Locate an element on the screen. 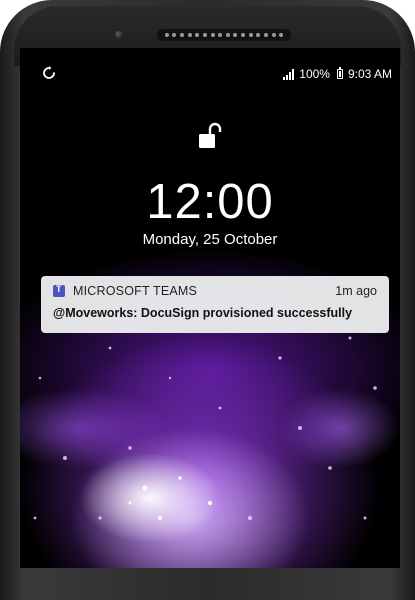  lock-date: Monday, 25 October is located at coordinates (210, 239).